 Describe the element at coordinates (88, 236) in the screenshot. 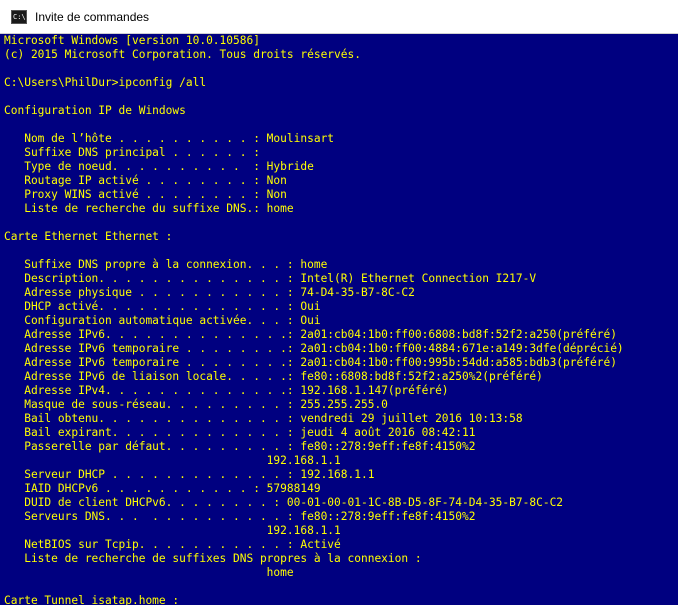

I see `console-line: Carte Ethernet Ethernet :` at that location.